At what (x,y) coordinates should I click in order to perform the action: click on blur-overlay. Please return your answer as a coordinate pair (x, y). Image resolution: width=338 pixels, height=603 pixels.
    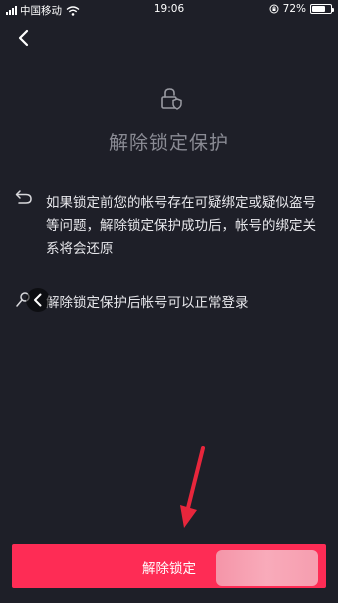
    Looking at the image, I should click on (267, 568).